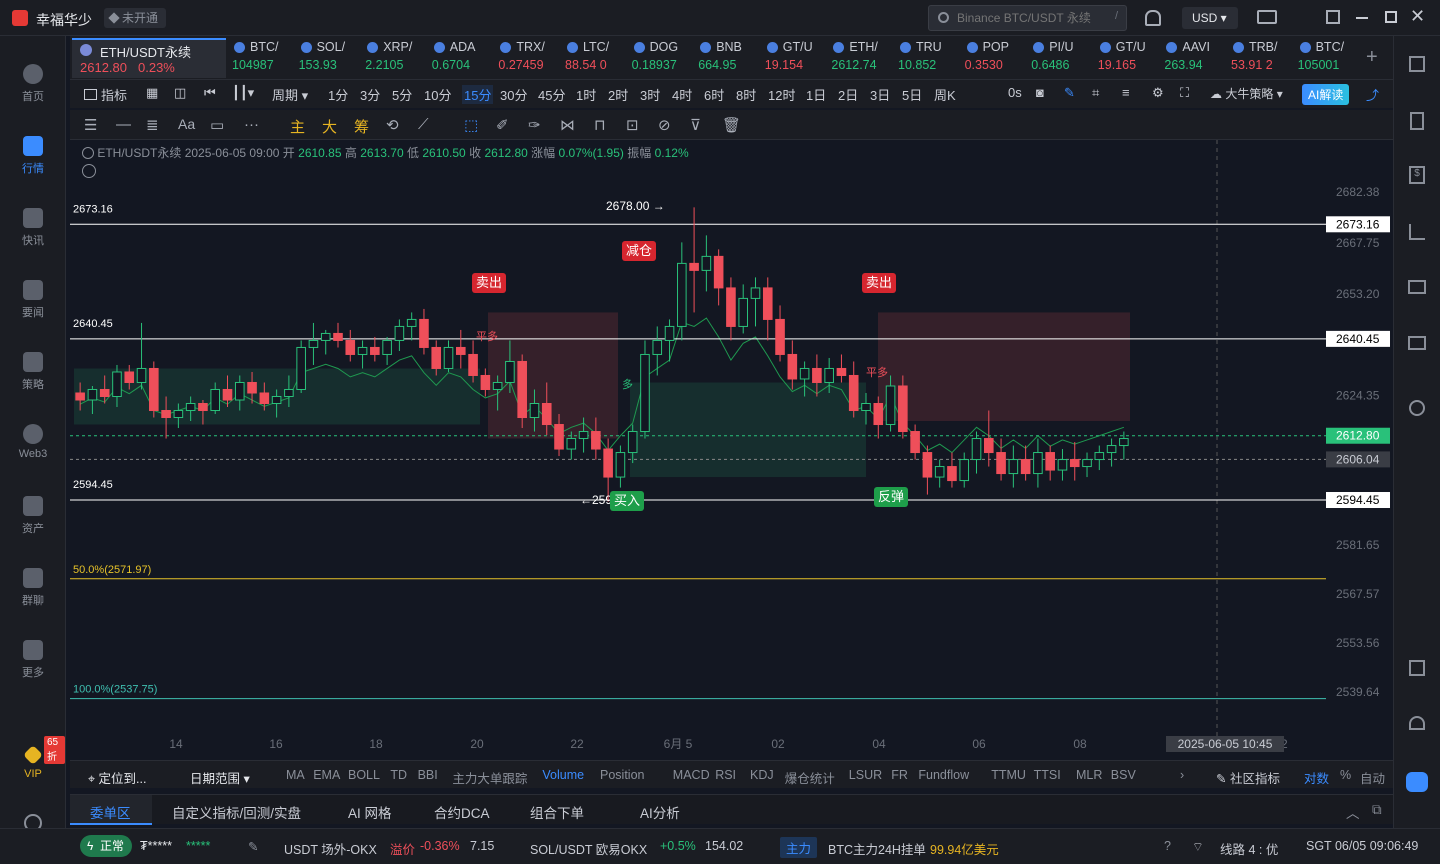 Image resolution: width=1440 pixels, height=864 pixels. I want to click on large-tool-button: 大, so click(329, 126).